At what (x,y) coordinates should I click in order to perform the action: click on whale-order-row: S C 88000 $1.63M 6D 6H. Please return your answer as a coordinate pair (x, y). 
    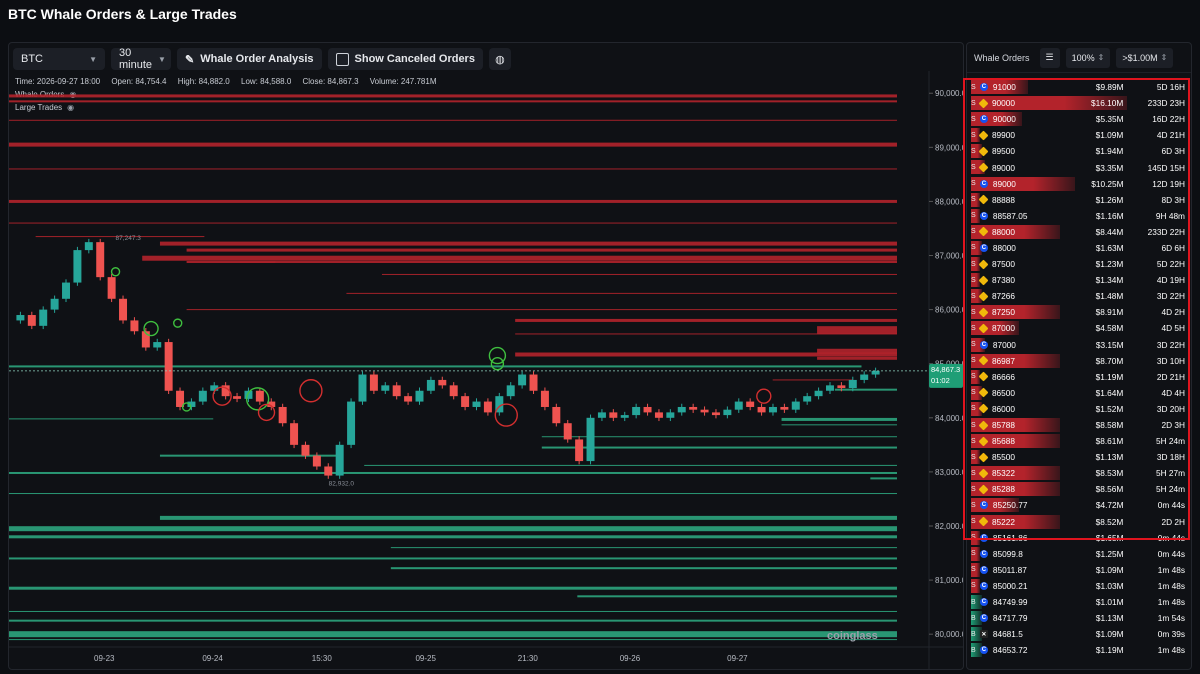
    Looking at the image, I should click on (1079, 248).